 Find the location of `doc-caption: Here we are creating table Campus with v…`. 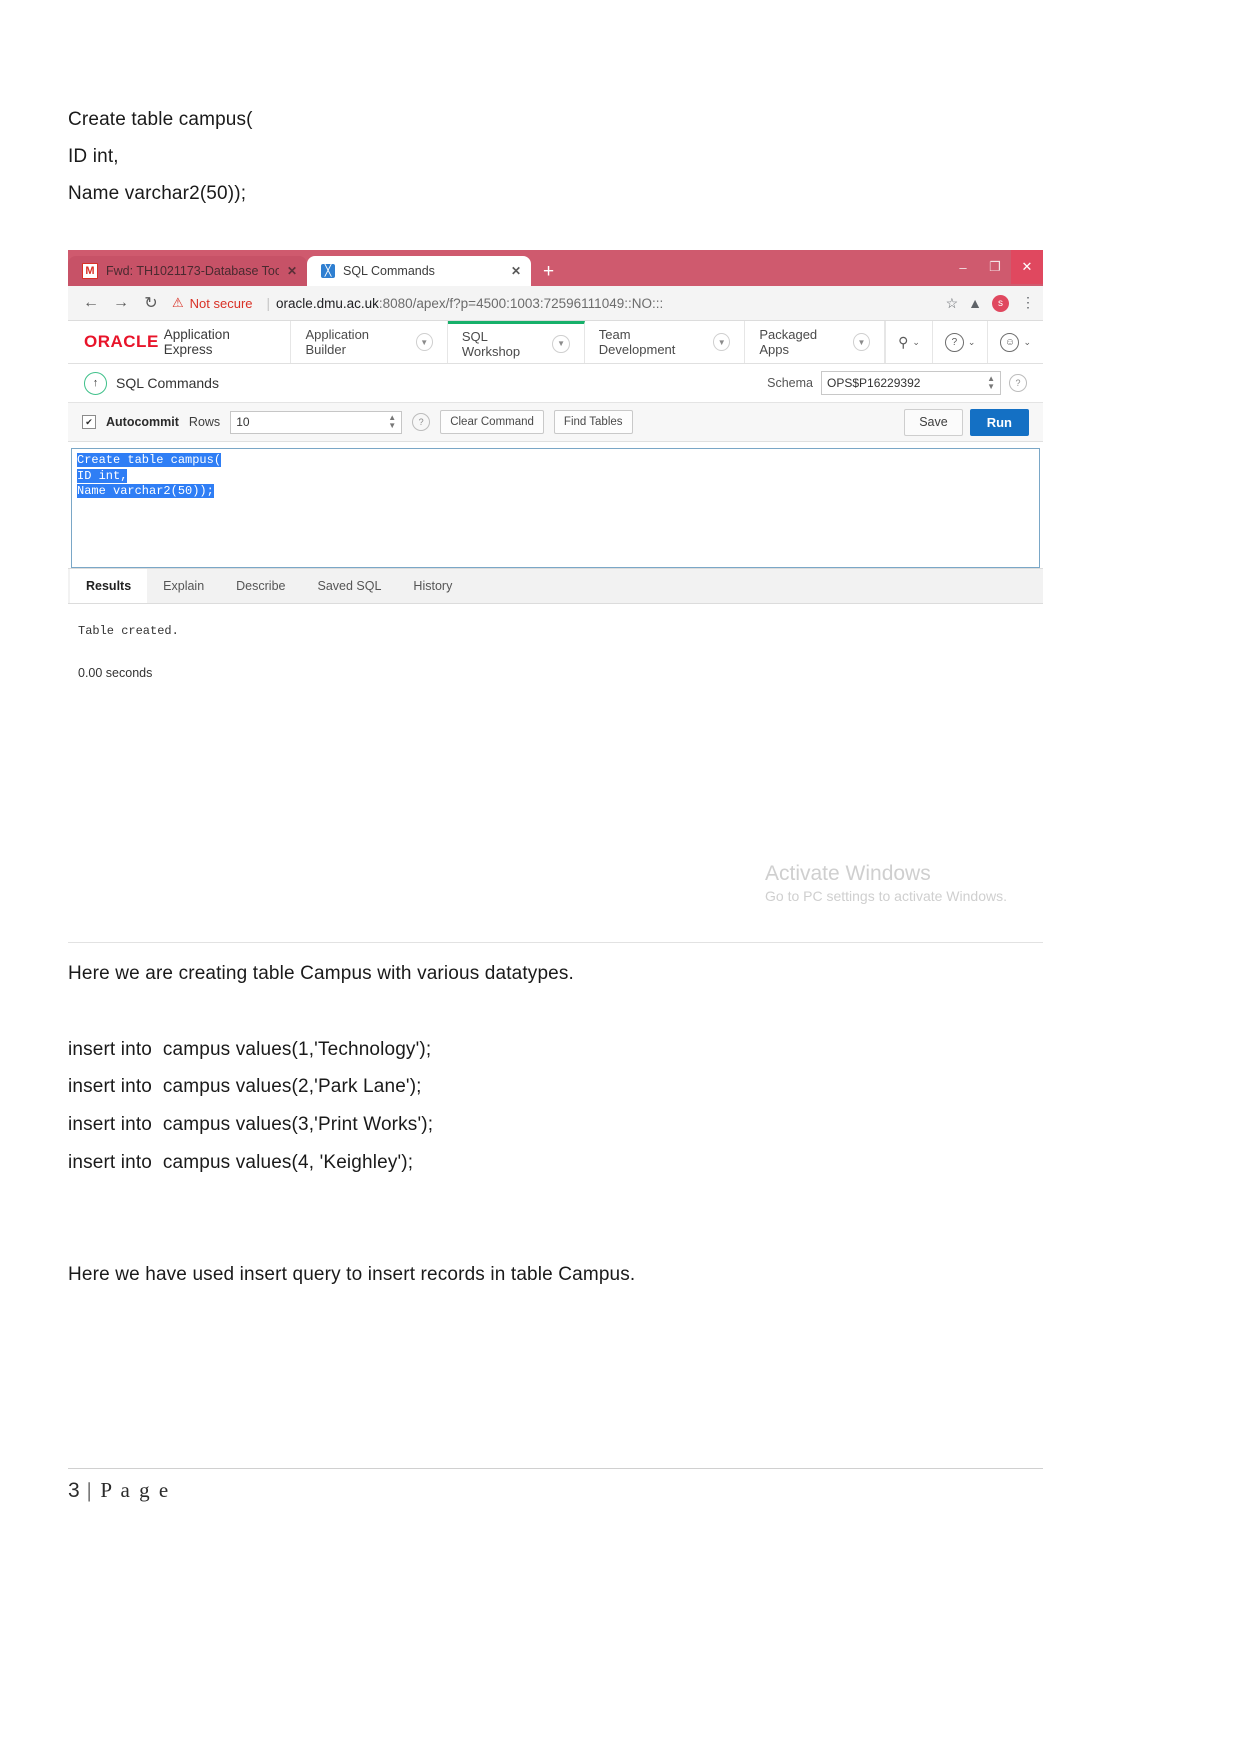

doc-caption: Here we are creating table Campus with v… is located at coordinates (321, 973).